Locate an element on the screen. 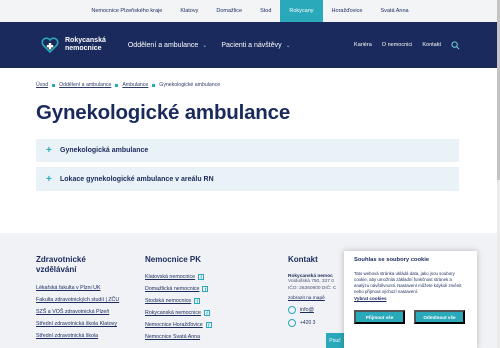 The width and height of the screenshot is (500, 348). nav-patients-label: Pacienti a návštěvy is located at coordinates (251, 45).